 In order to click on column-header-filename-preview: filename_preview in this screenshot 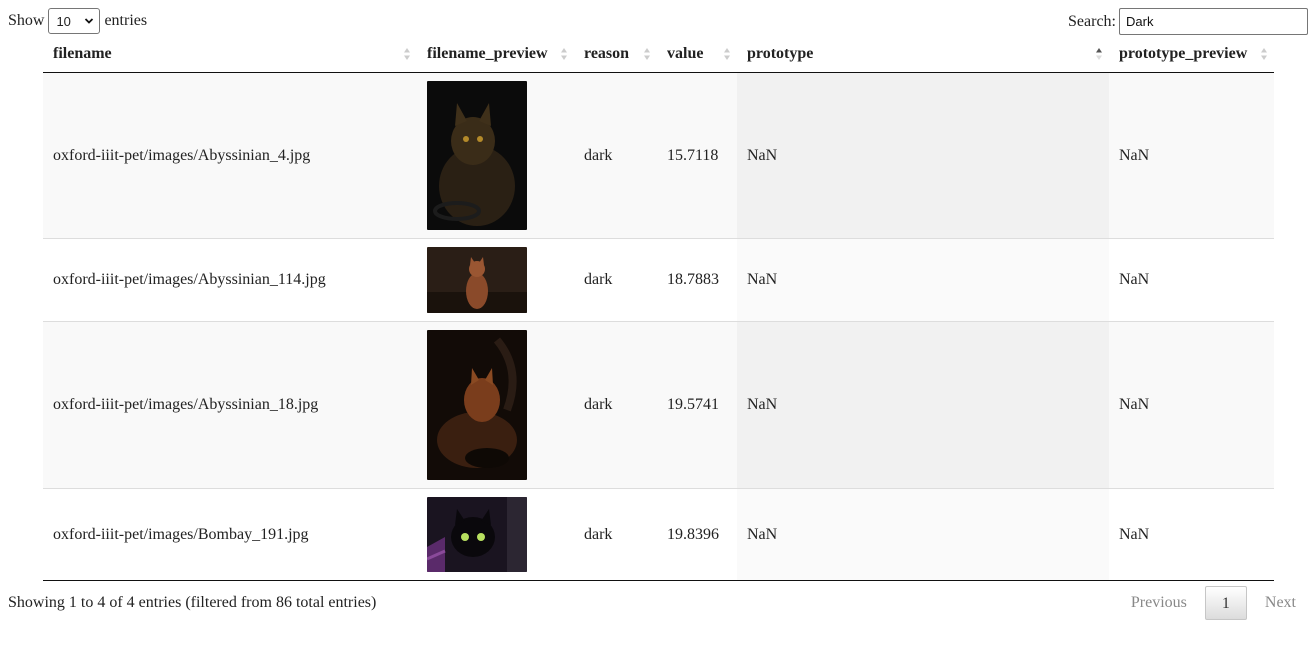, I will do `click(495, 54)`.